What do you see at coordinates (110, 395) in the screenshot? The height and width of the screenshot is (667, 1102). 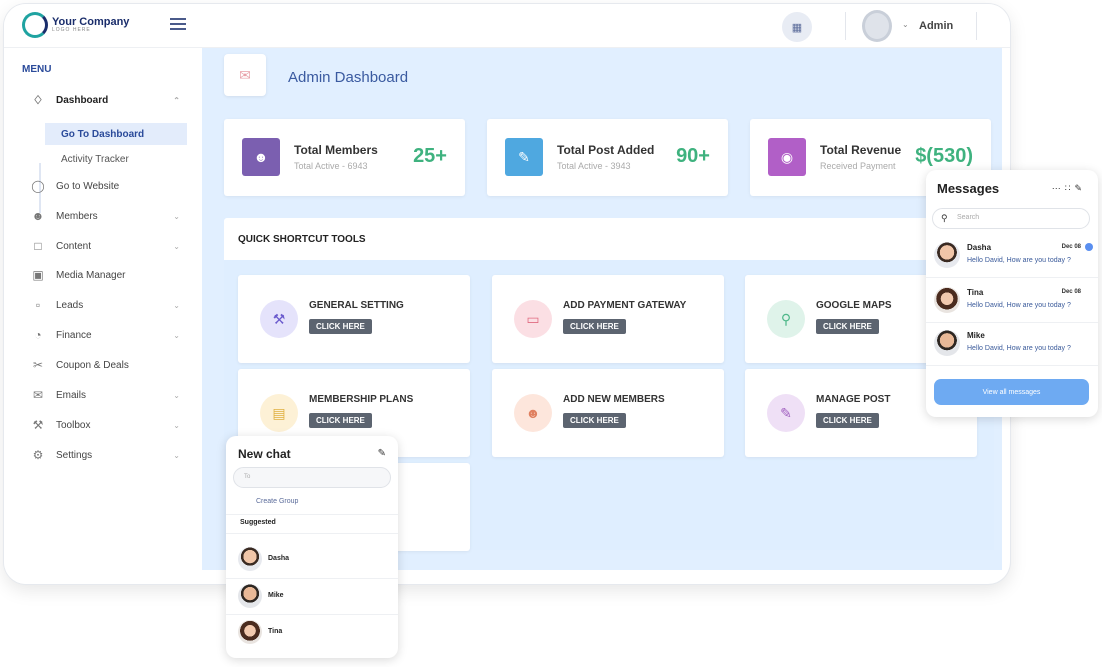 I see `sidebar-item-emails: ✉ Emails ⌄` at bounding box center [110, 395].